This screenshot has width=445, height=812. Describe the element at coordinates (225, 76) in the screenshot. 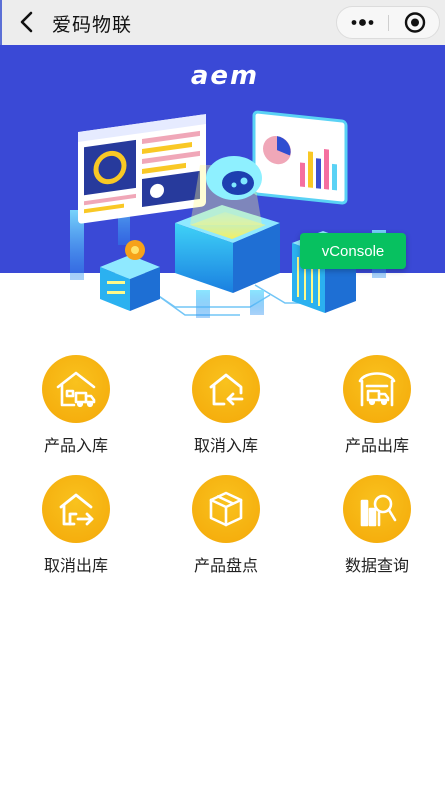

I see `aem-logo: aem` at that location.